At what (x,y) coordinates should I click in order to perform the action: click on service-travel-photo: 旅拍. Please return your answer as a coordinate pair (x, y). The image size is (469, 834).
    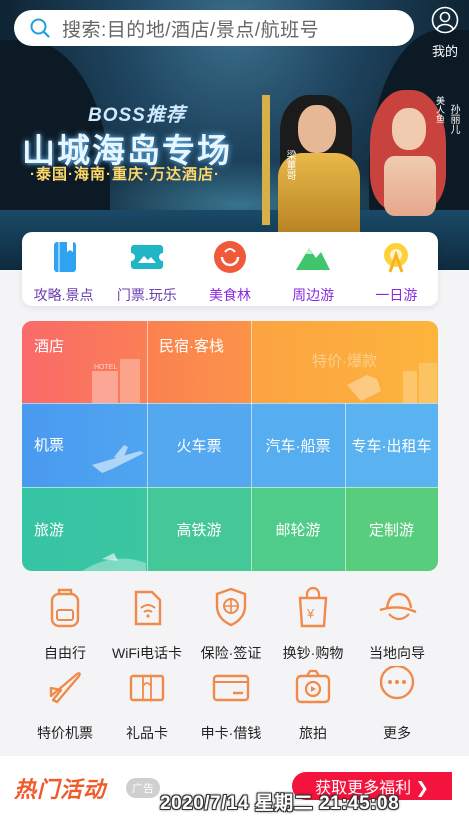
    Looking at the image, I should click on (313, 704).